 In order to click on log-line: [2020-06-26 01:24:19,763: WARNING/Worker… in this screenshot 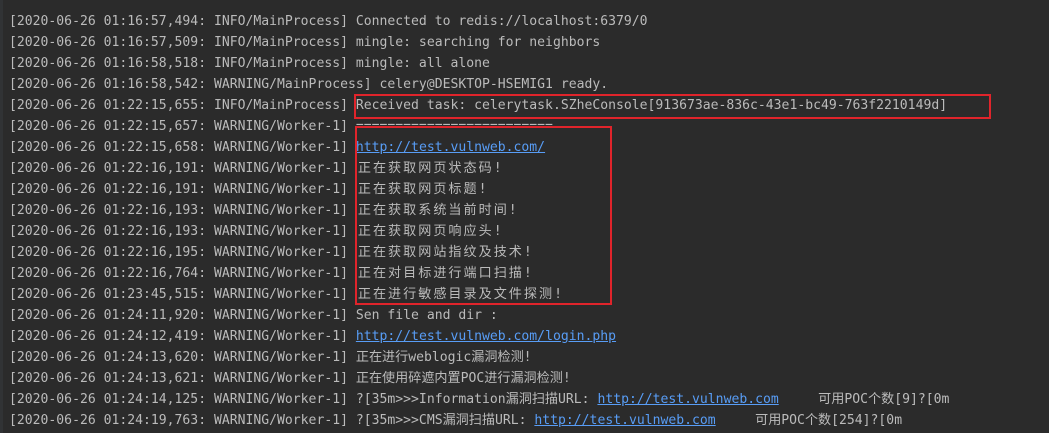, I will do `click(524, 420)`.